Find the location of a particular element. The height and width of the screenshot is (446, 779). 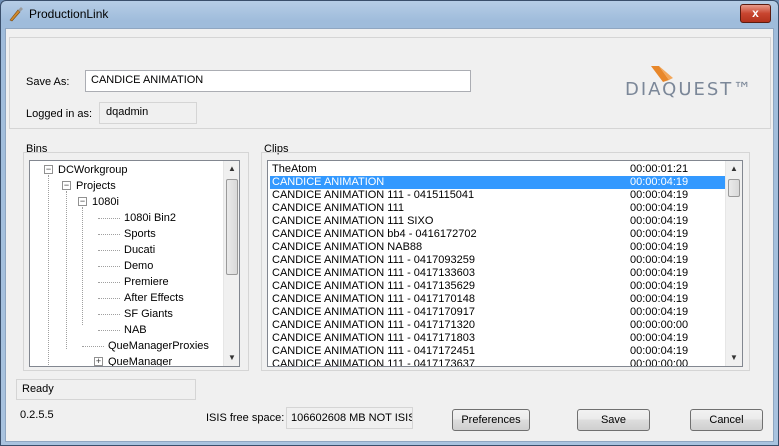

clips-scrollbar: ▲ ▼ is located at coordinates (733, 263).